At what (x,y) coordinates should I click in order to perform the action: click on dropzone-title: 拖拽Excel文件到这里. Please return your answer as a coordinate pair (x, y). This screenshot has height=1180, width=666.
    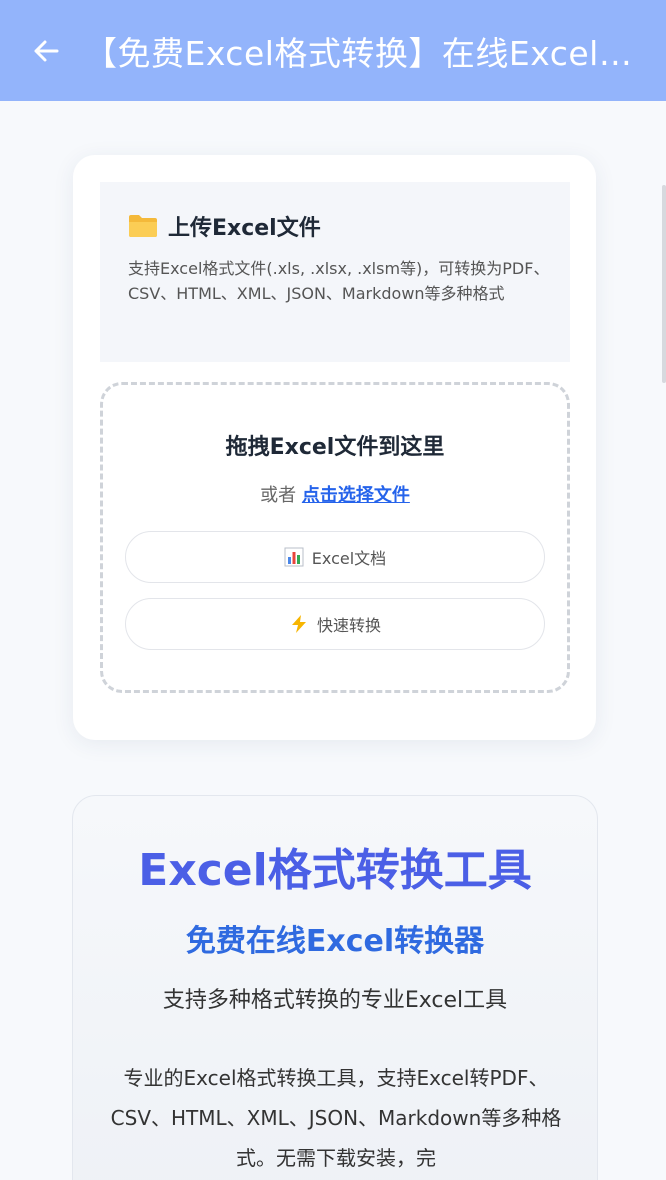
    Looking at the image, I should click on (335, 447).